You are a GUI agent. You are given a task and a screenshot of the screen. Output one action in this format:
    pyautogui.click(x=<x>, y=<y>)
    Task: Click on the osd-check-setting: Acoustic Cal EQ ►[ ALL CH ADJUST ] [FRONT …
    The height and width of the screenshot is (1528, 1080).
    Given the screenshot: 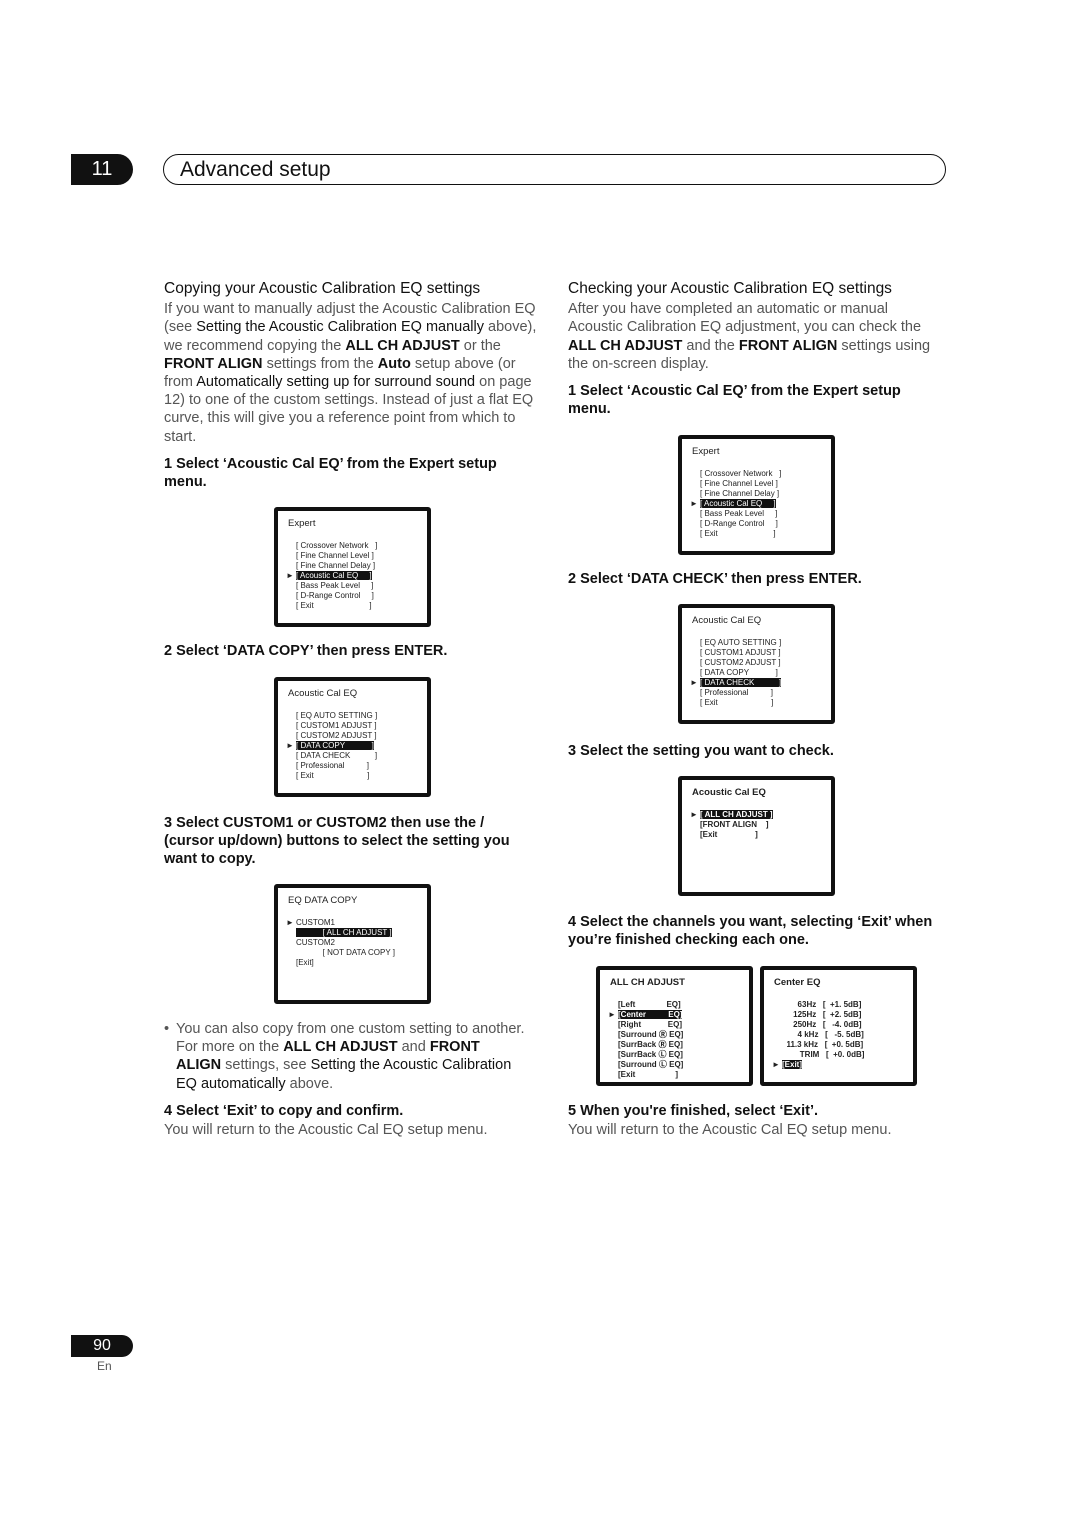 What is the action you would take?
    pyautogui.click(x=756, y=836)
    